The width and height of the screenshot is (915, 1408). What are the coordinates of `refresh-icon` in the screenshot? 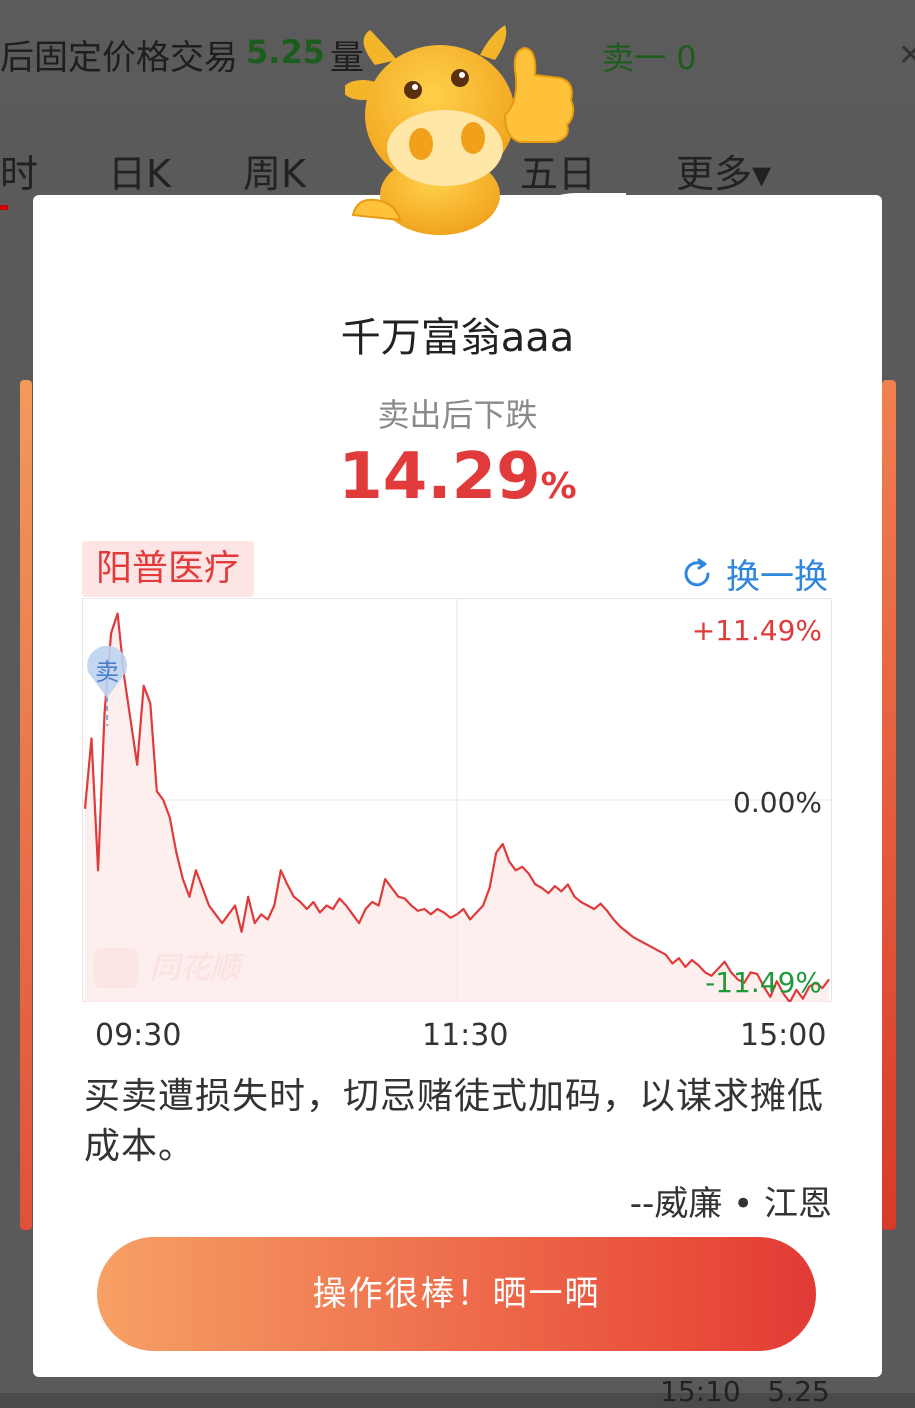 It's located at (697, 578).